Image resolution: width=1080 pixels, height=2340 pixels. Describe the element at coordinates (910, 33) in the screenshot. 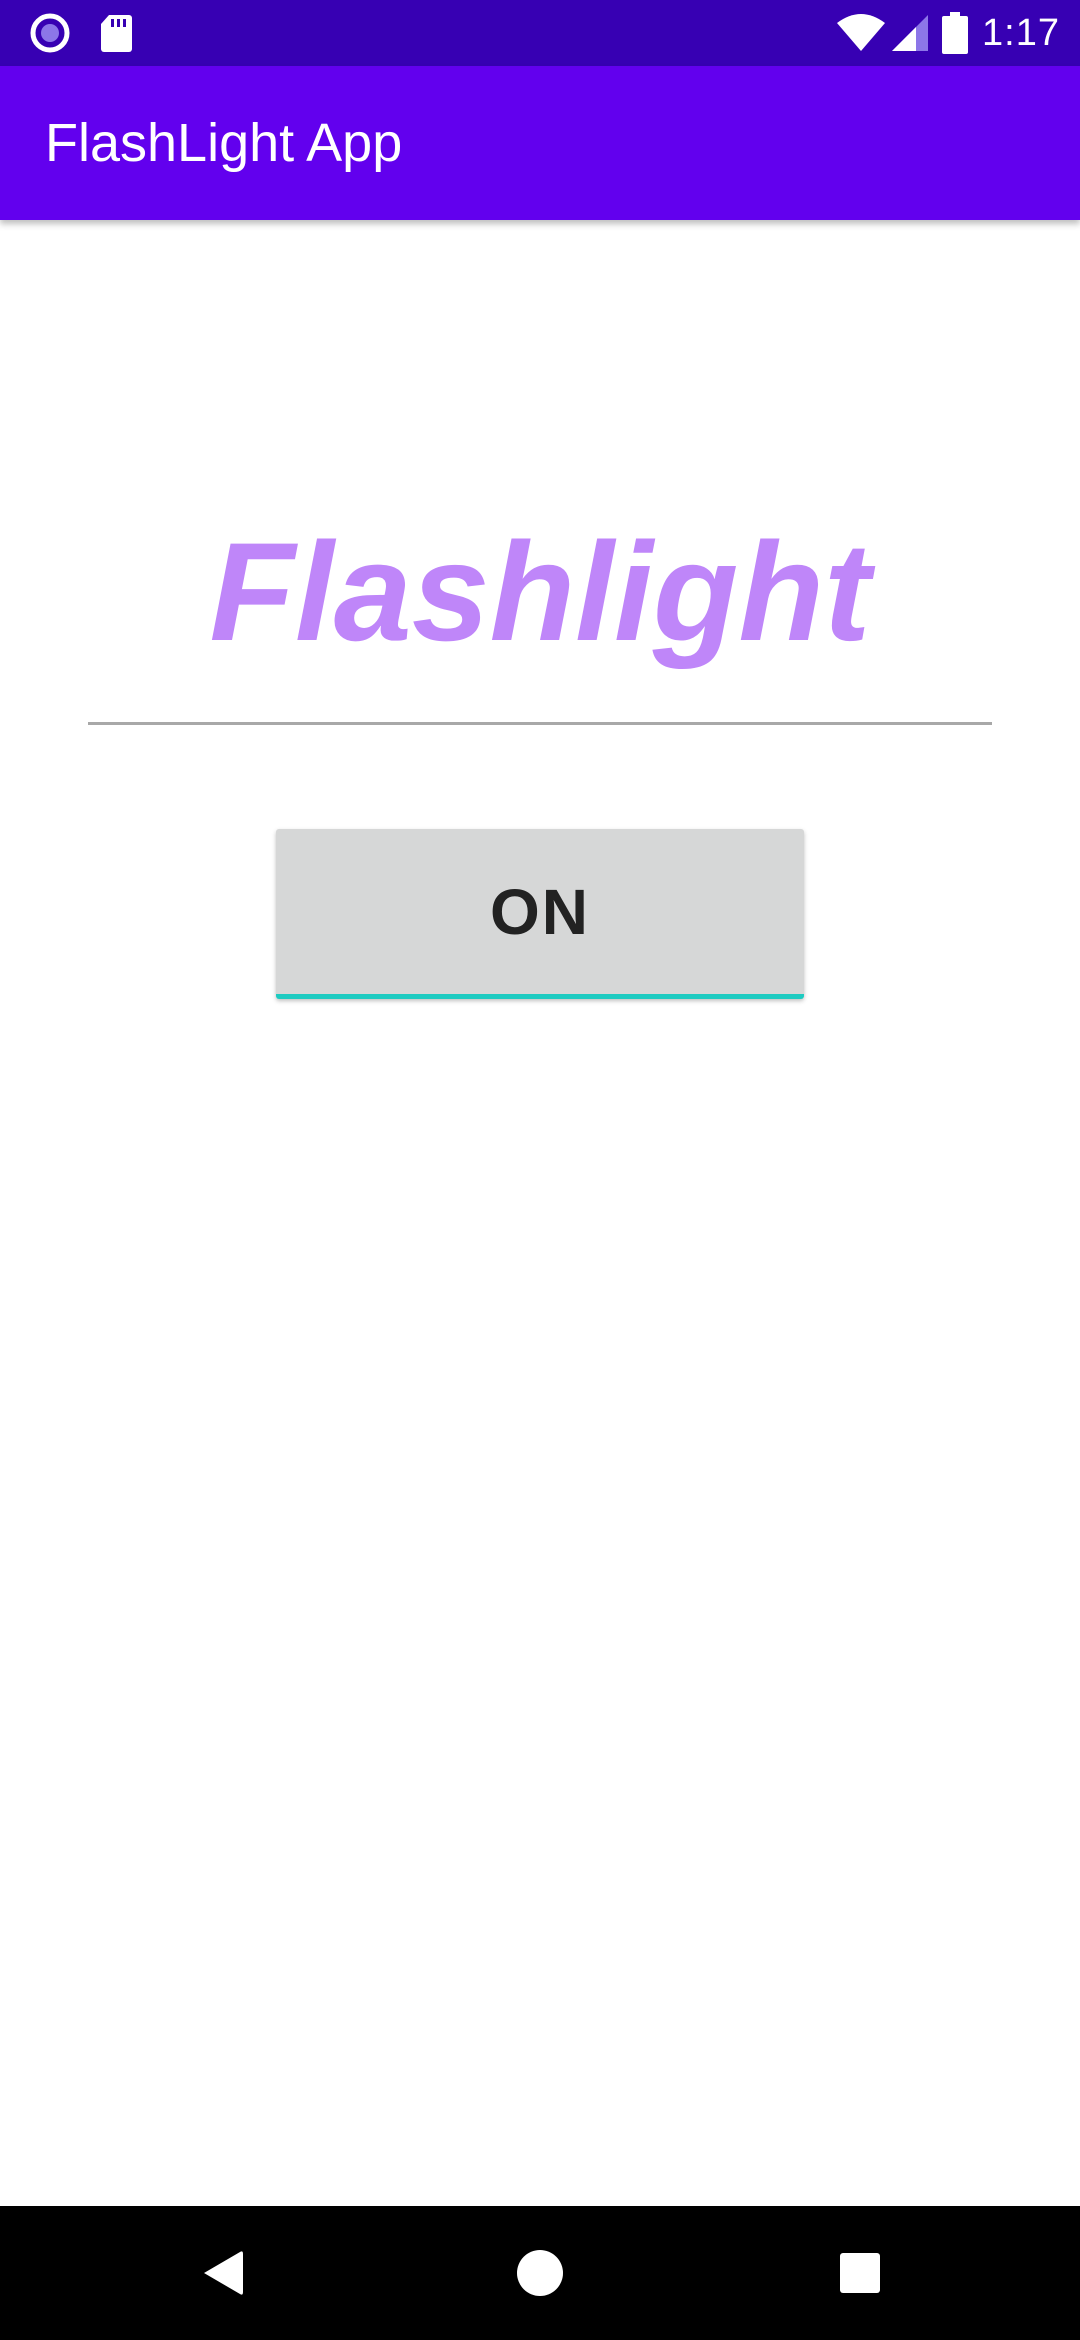

I see `cellular-signal-icon` at that location.